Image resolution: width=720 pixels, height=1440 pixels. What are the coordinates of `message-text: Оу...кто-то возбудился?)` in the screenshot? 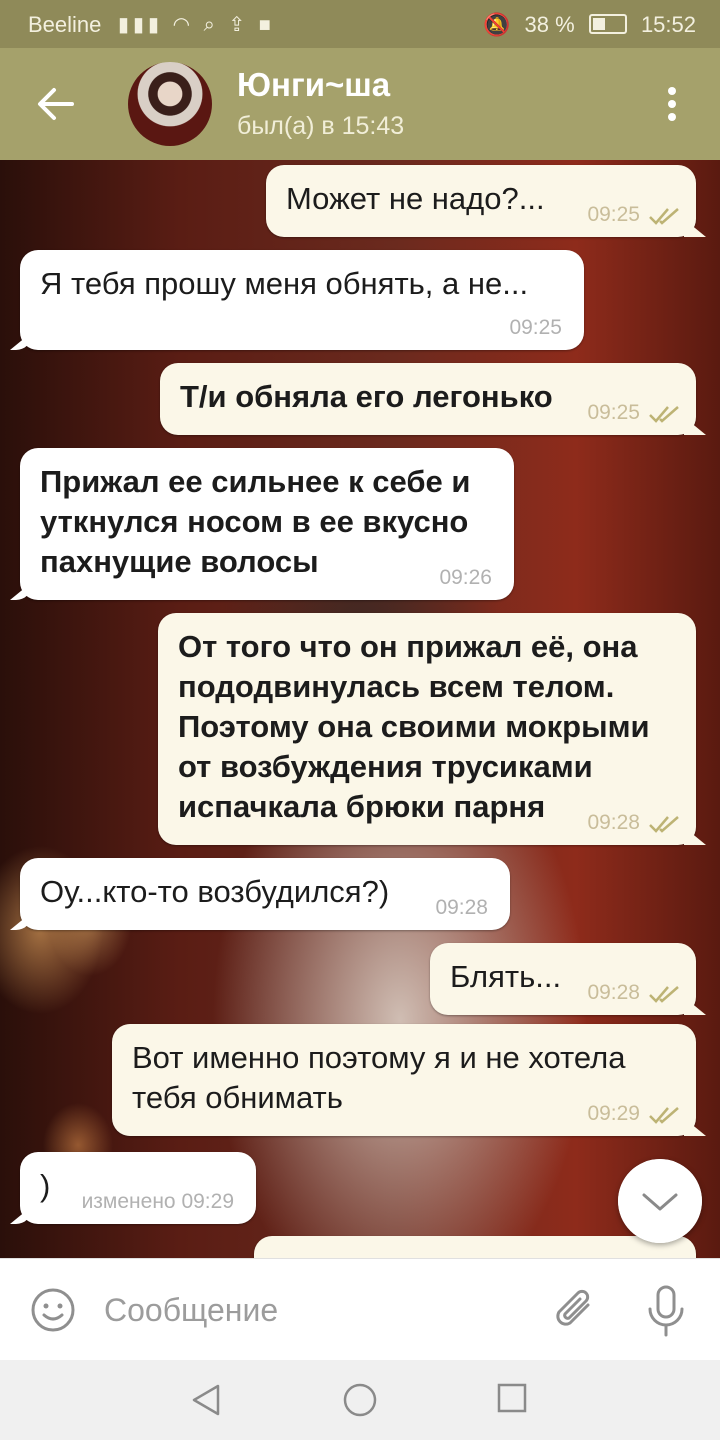 It's located at (215, 891).